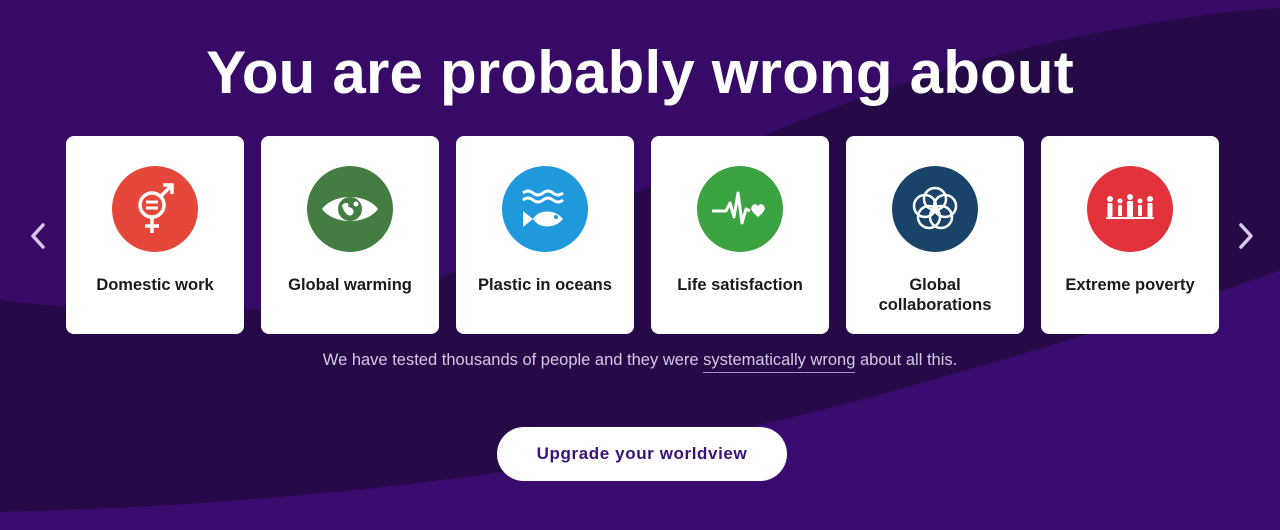  Describe the element at coordinates (155, 209) in the screenshot. I see `gender-equality-icon` at that location.